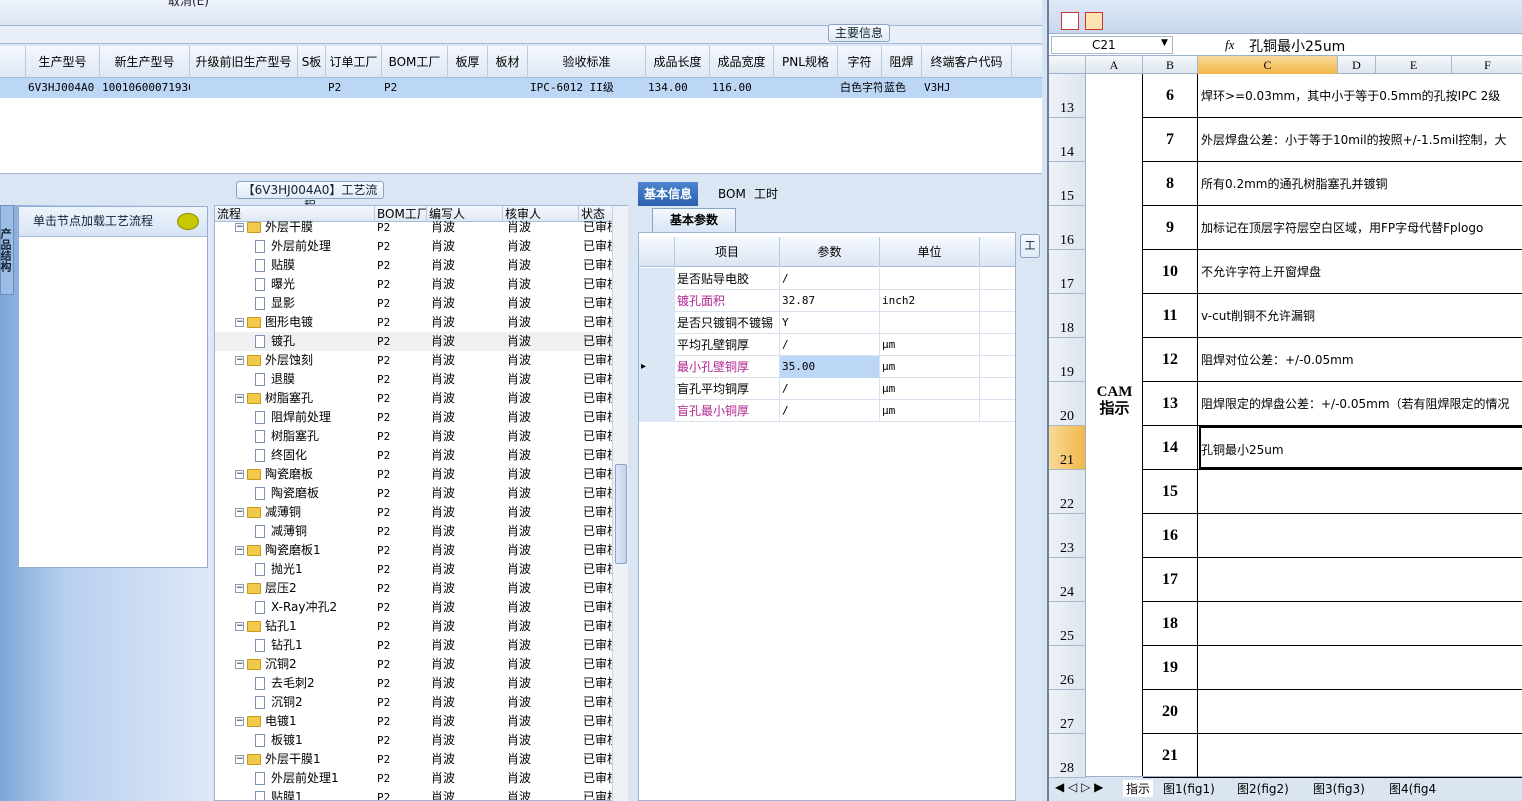 The image size is (1522, 801). I want to click on tree-node-group: − 电镀1 P2 肖波 肖波 已审核, so click(417, 721).